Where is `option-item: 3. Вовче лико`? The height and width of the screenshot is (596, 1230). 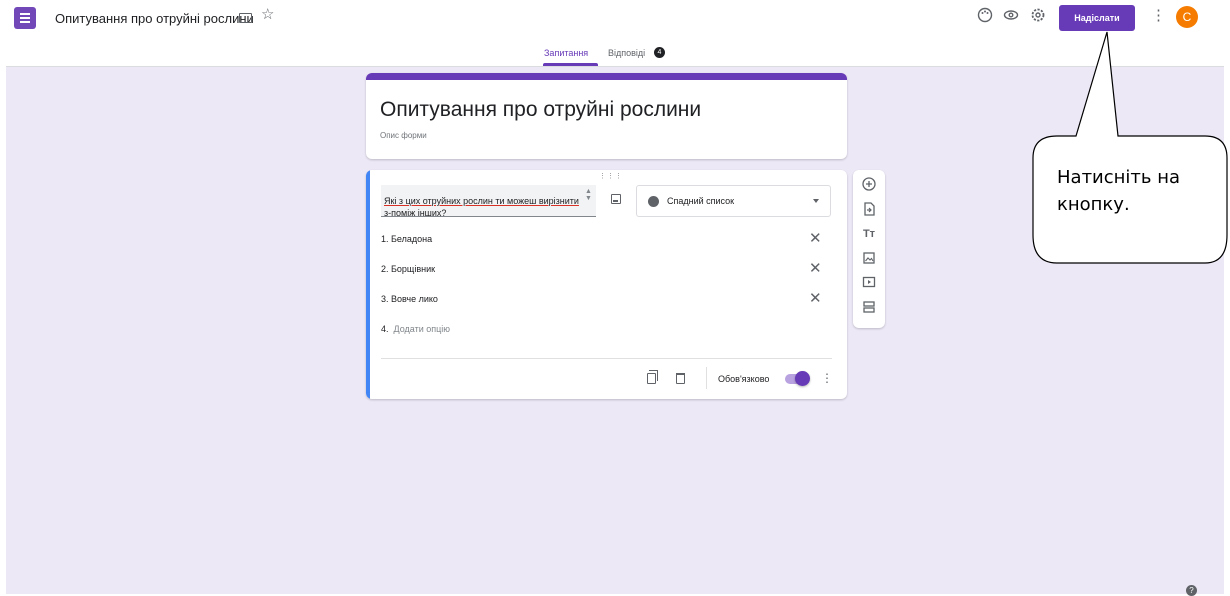 option-item: 3. Вовче лико is located at coordinates (409, 299).